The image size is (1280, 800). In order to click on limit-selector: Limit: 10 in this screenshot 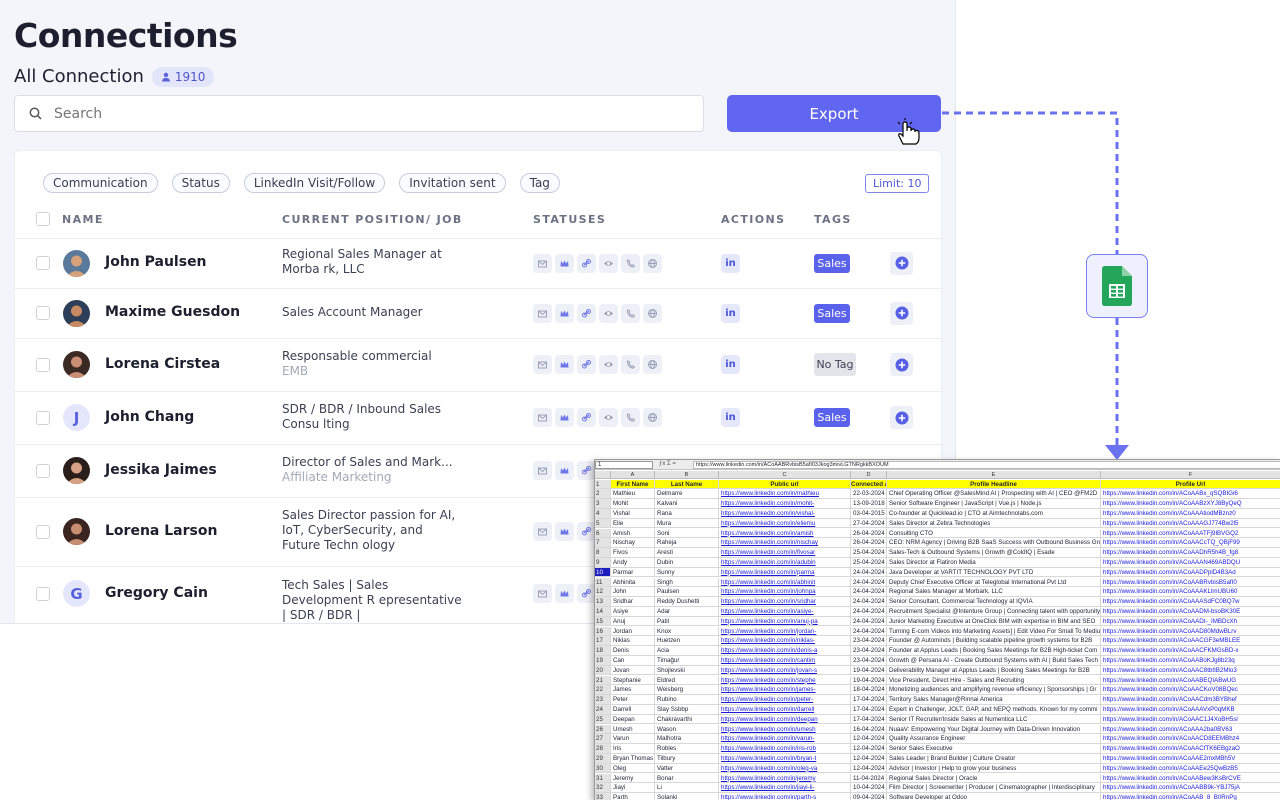, I will do `click(897, 183)`.